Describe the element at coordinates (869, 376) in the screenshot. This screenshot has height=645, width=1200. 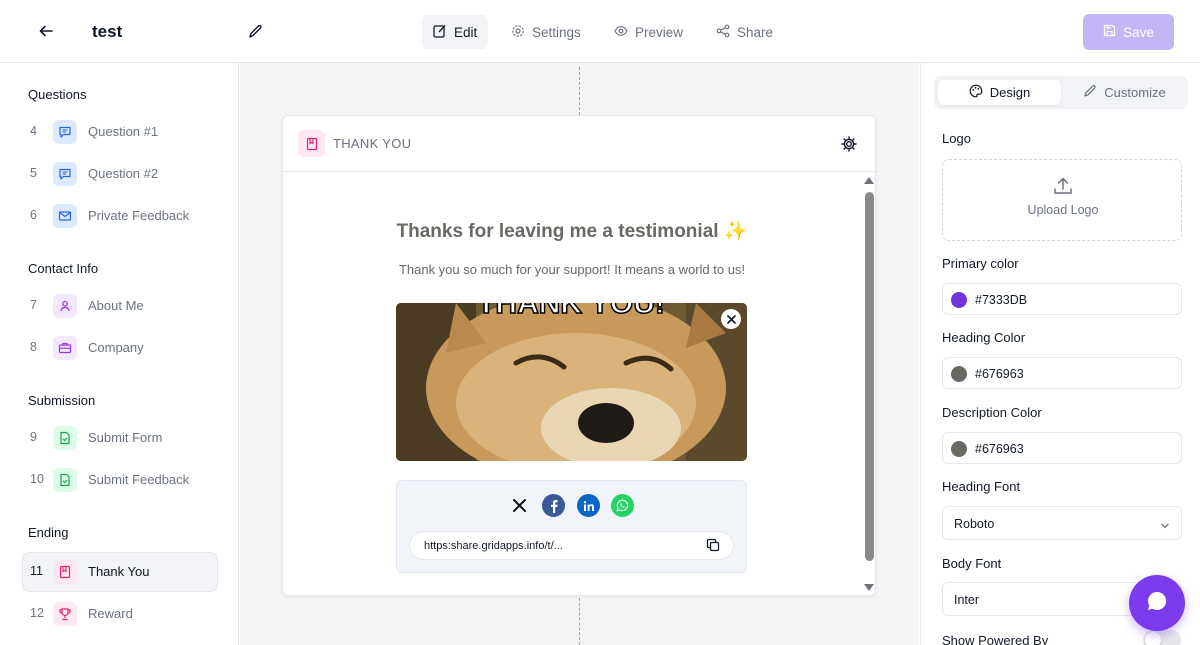
I see `scroll-thumb` at that location.